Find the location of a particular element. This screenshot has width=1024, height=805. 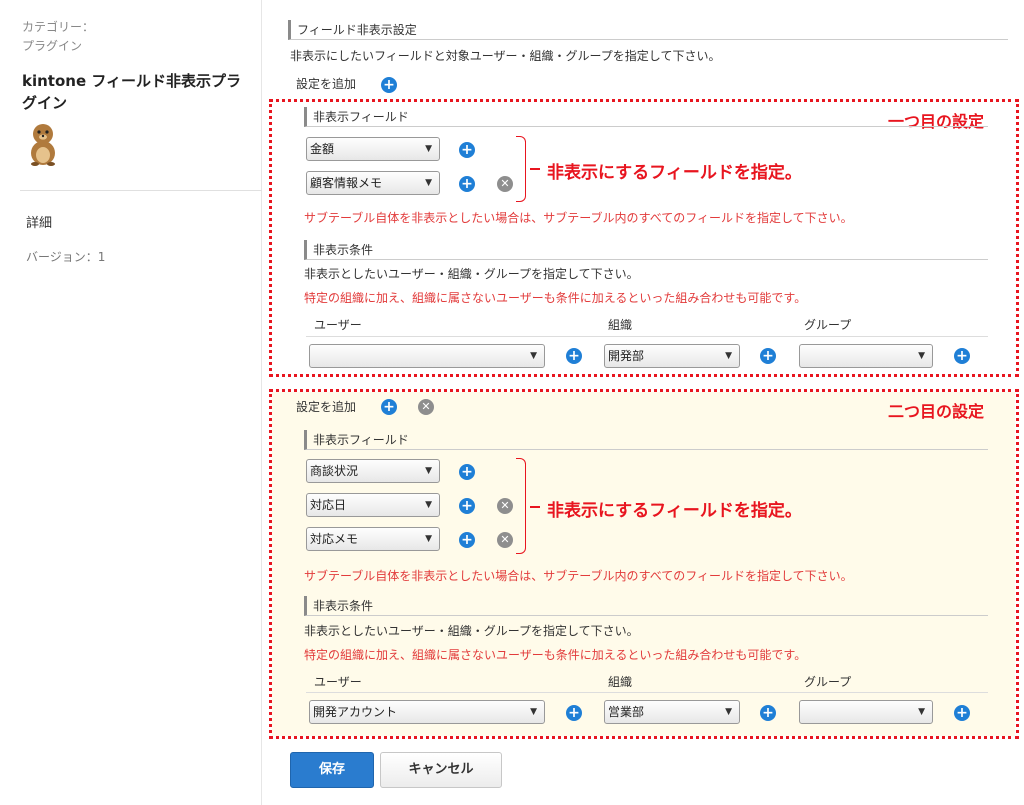

setting-2-field-1-add-button: + is located at coordinates (467, 472).